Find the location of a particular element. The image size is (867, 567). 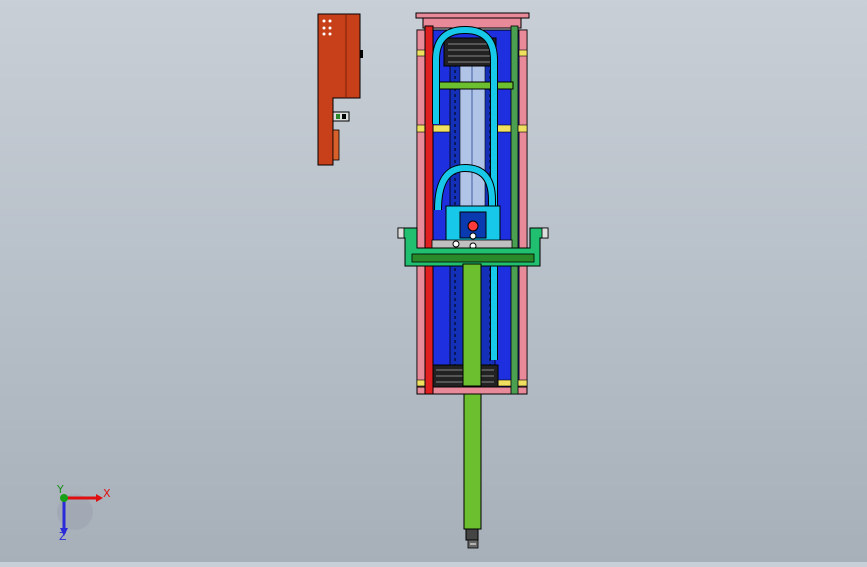

y-axis-label: Y is located at coordinates (60, 489).